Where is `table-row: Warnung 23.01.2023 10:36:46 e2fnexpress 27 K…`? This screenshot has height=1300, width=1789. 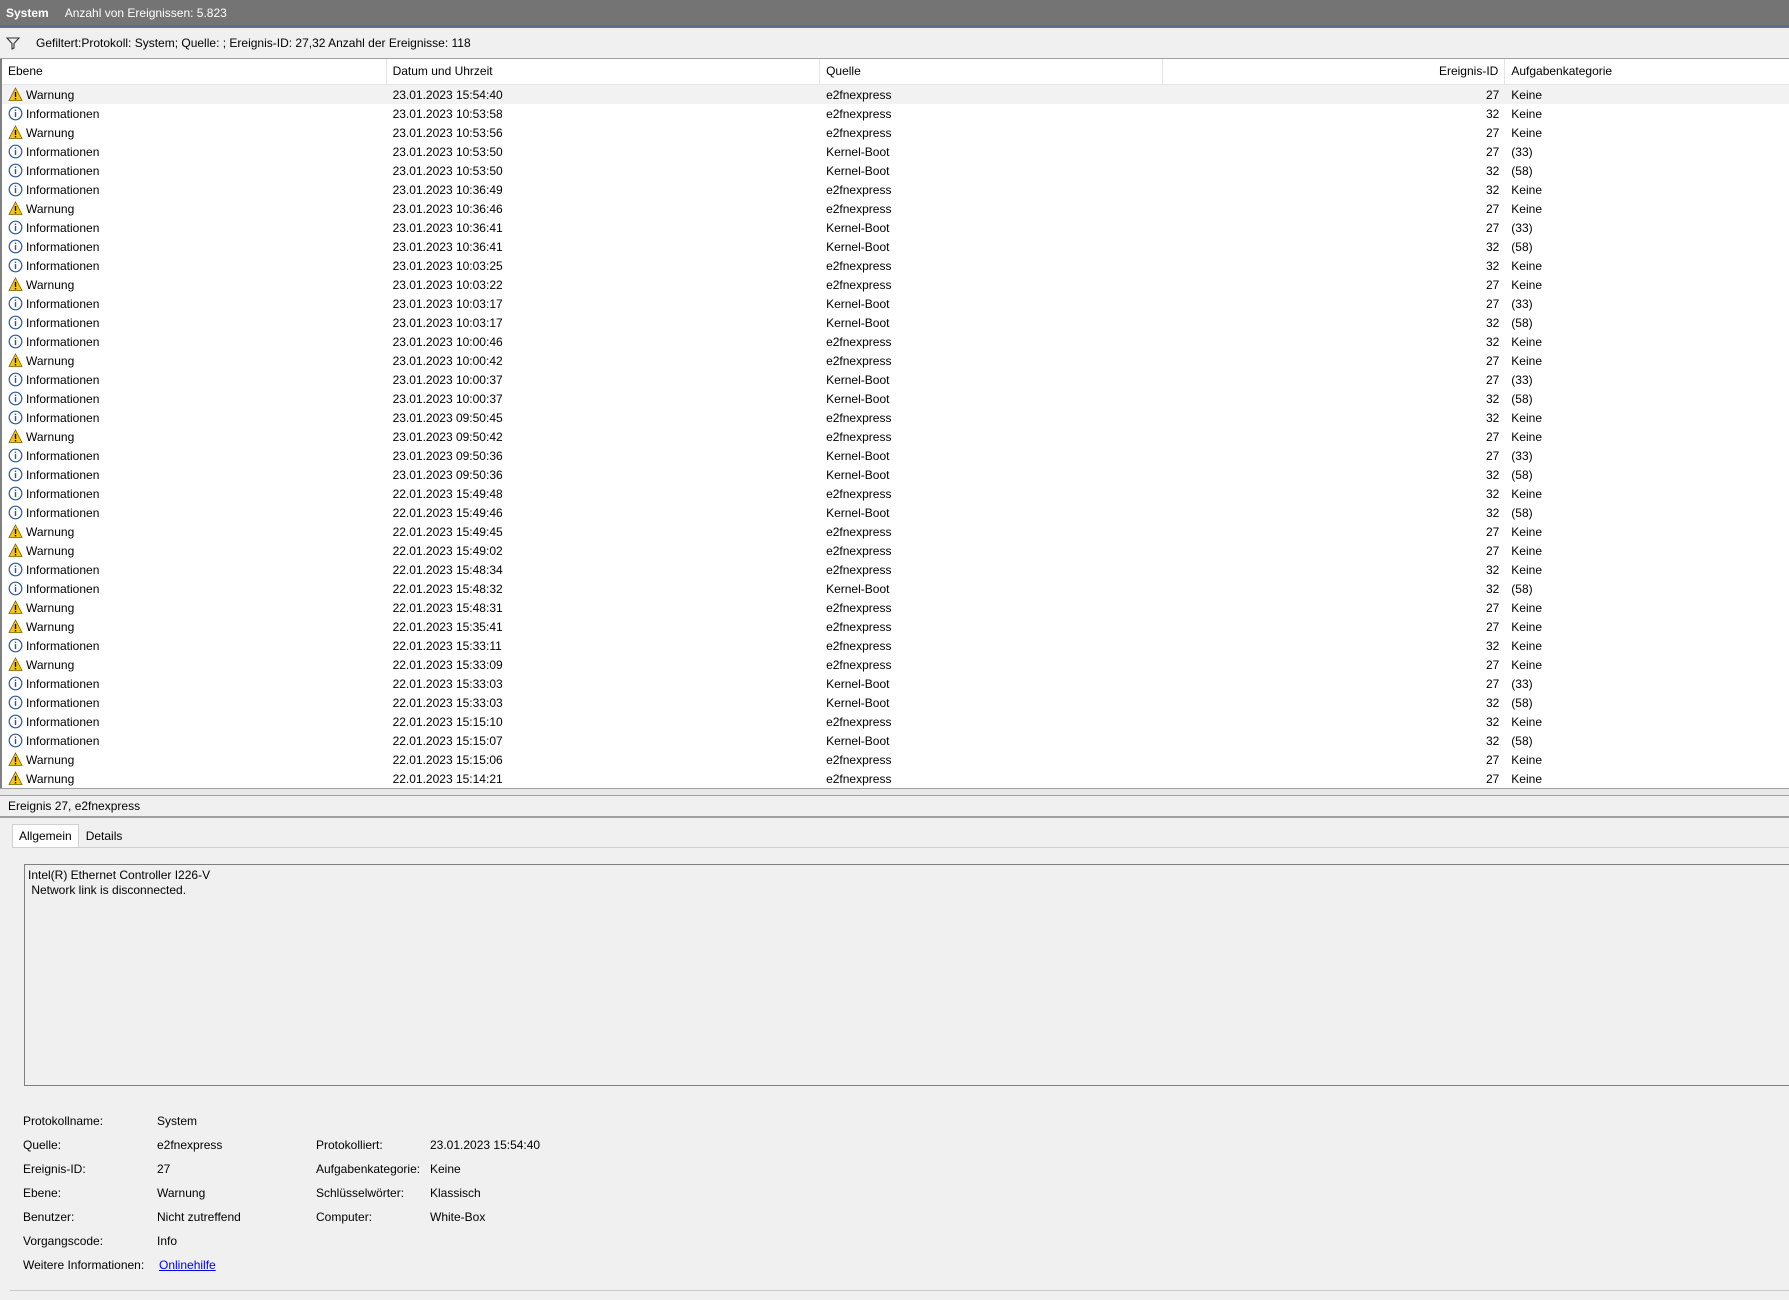
table-row: Warnung 23.01.2023 10:36:46 e2fnexpress 27 K… is located at coordinates (895, 208).